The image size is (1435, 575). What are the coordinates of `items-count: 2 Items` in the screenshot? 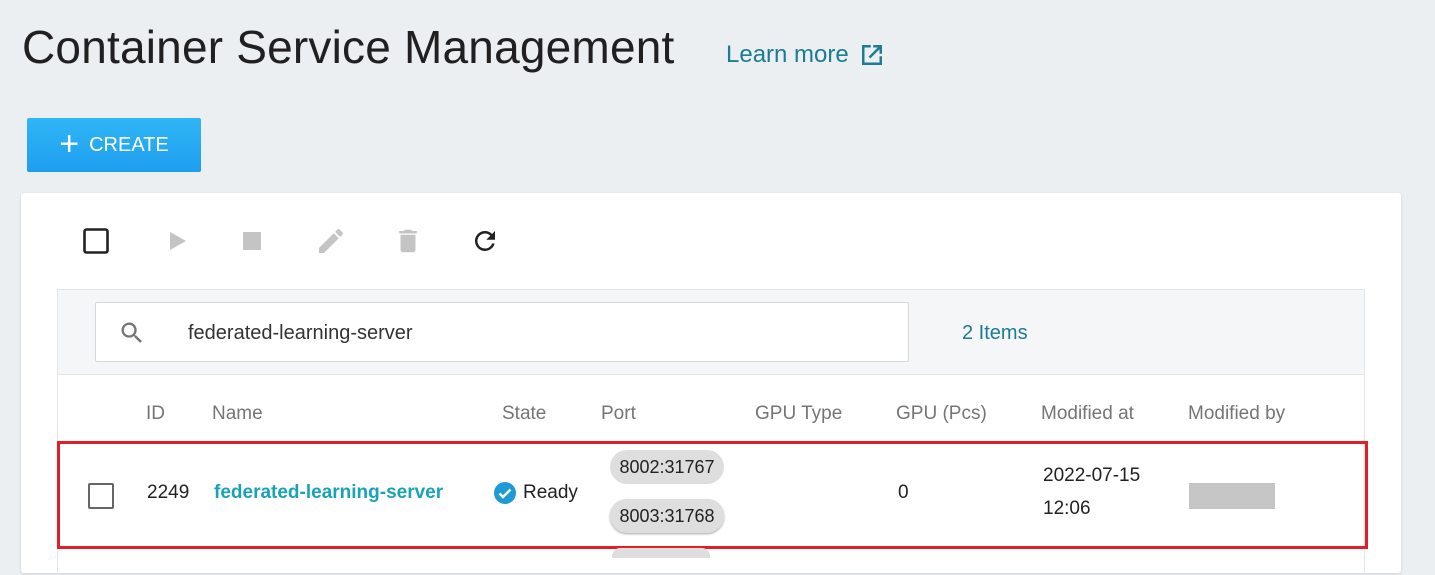 It's located at (995, 333).